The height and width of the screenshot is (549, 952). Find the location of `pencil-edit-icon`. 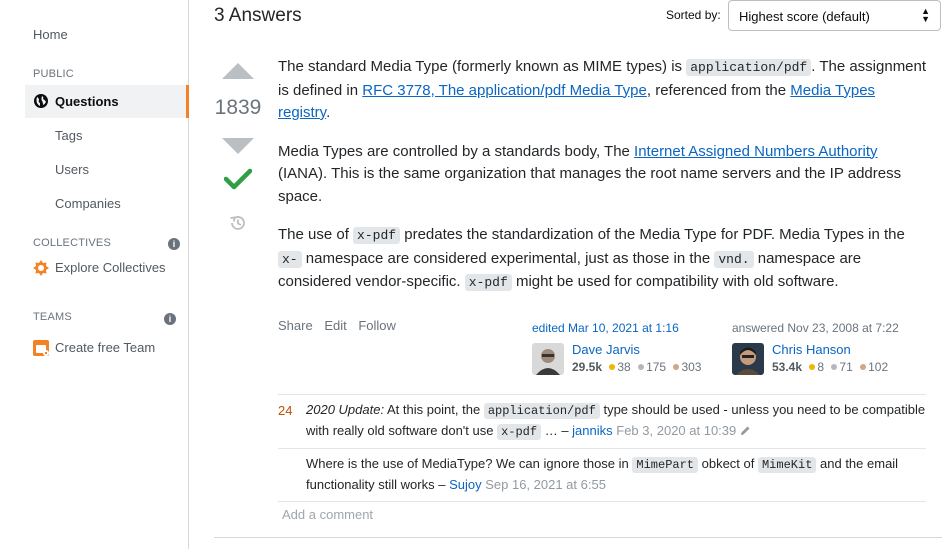

pencil-edit-icon is located at coordinates (745, 430).